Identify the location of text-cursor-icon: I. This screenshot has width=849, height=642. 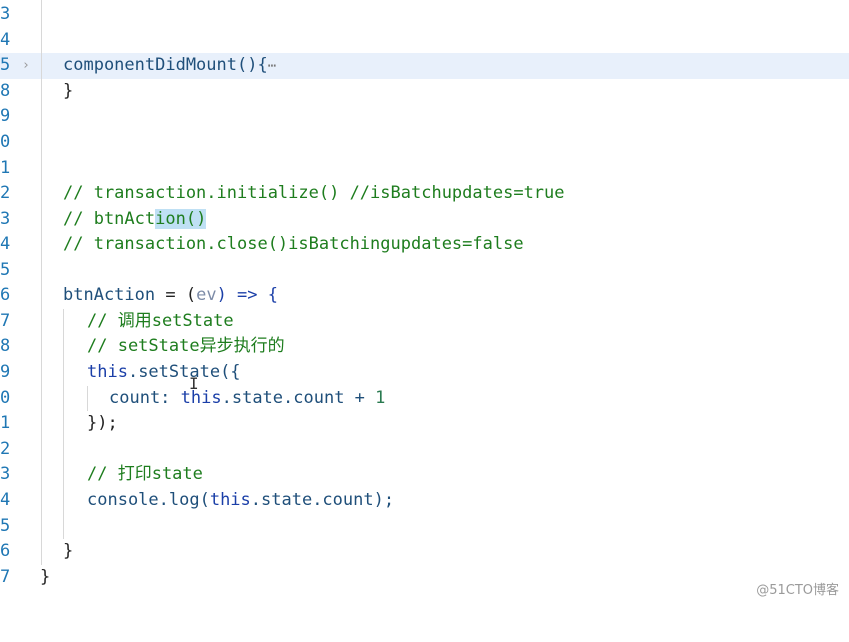
(194, 383).